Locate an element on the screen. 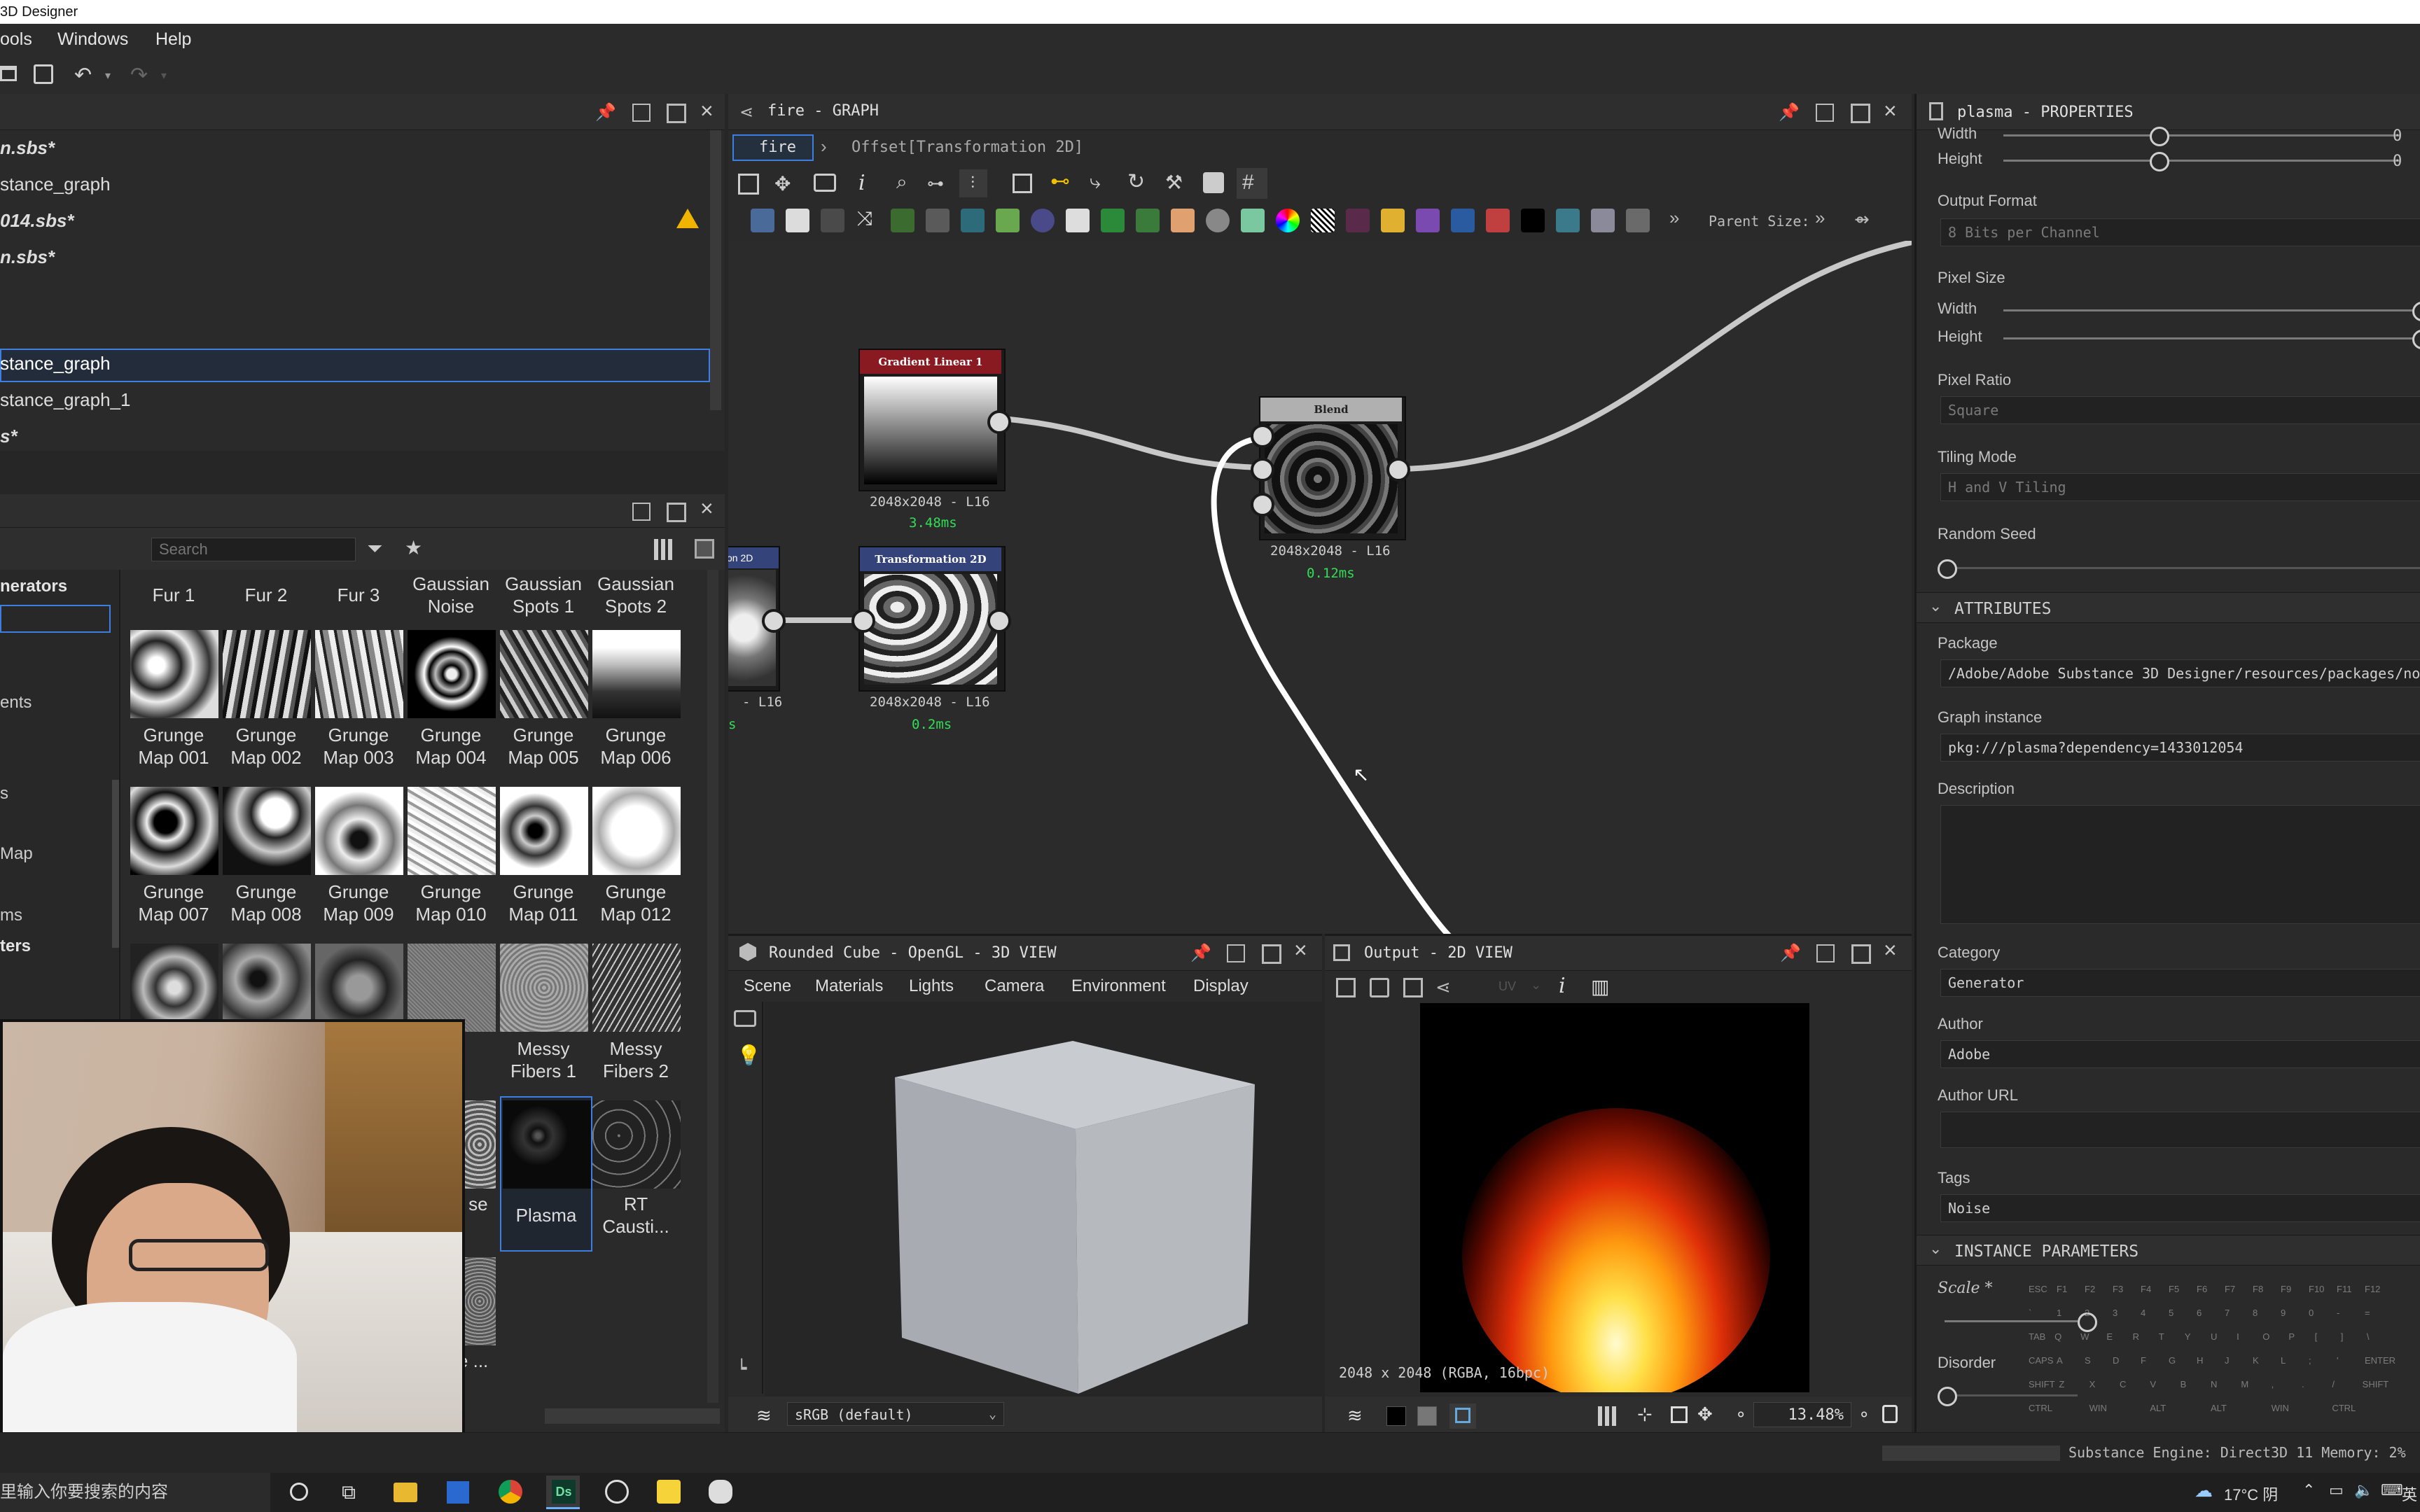  pixel-processor-icon is located at coordinates (1568, 220).